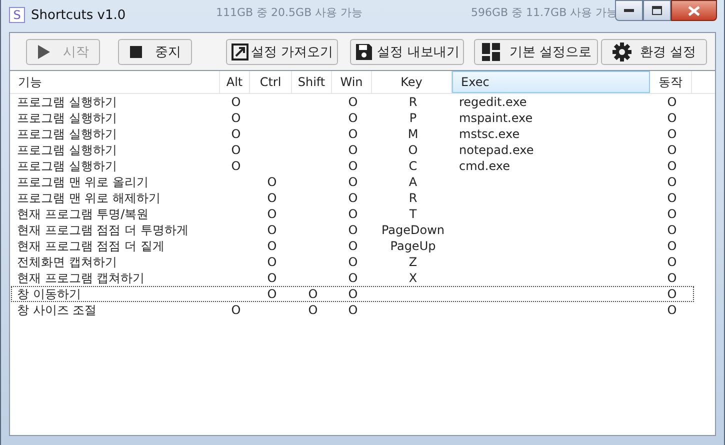  Describe the element at coordinates (362, 166) in the screenshot. I see `table-row: 프로그램 실행하기 O O C cmd.exe O` at that location.